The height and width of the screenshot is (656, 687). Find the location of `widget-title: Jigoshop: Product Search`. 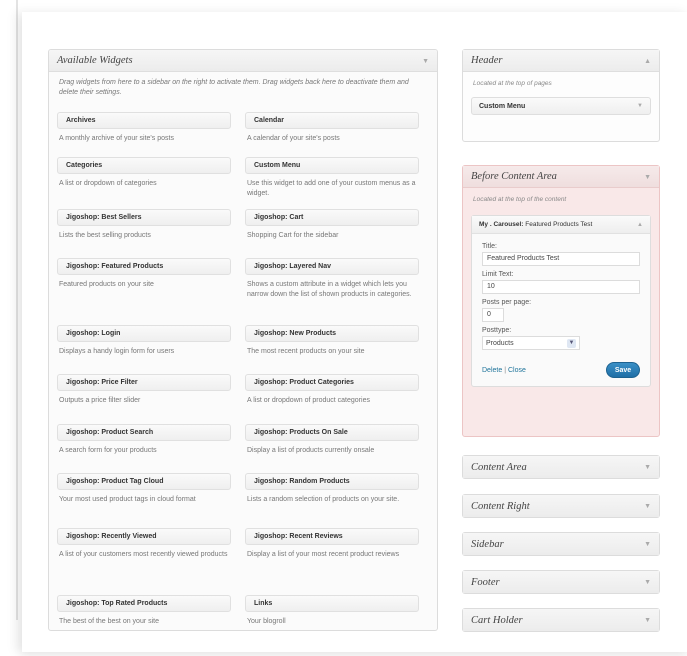

widget-title: Jigoshop: Product Search is located at coordinates (144, 432).